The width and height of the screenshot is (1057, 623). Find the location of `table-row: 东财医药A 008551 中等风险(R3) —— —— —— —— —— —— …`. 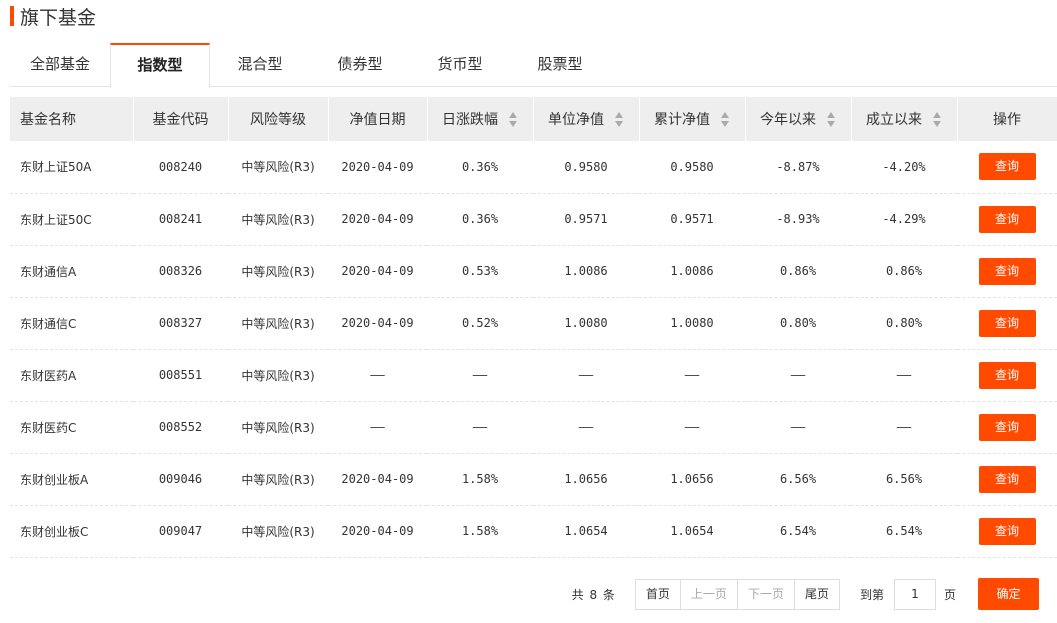

table-row: 东财医药A 008551 中等风险(R3) —— —— —— —— —— —— … is located at coordinates (533, 375).